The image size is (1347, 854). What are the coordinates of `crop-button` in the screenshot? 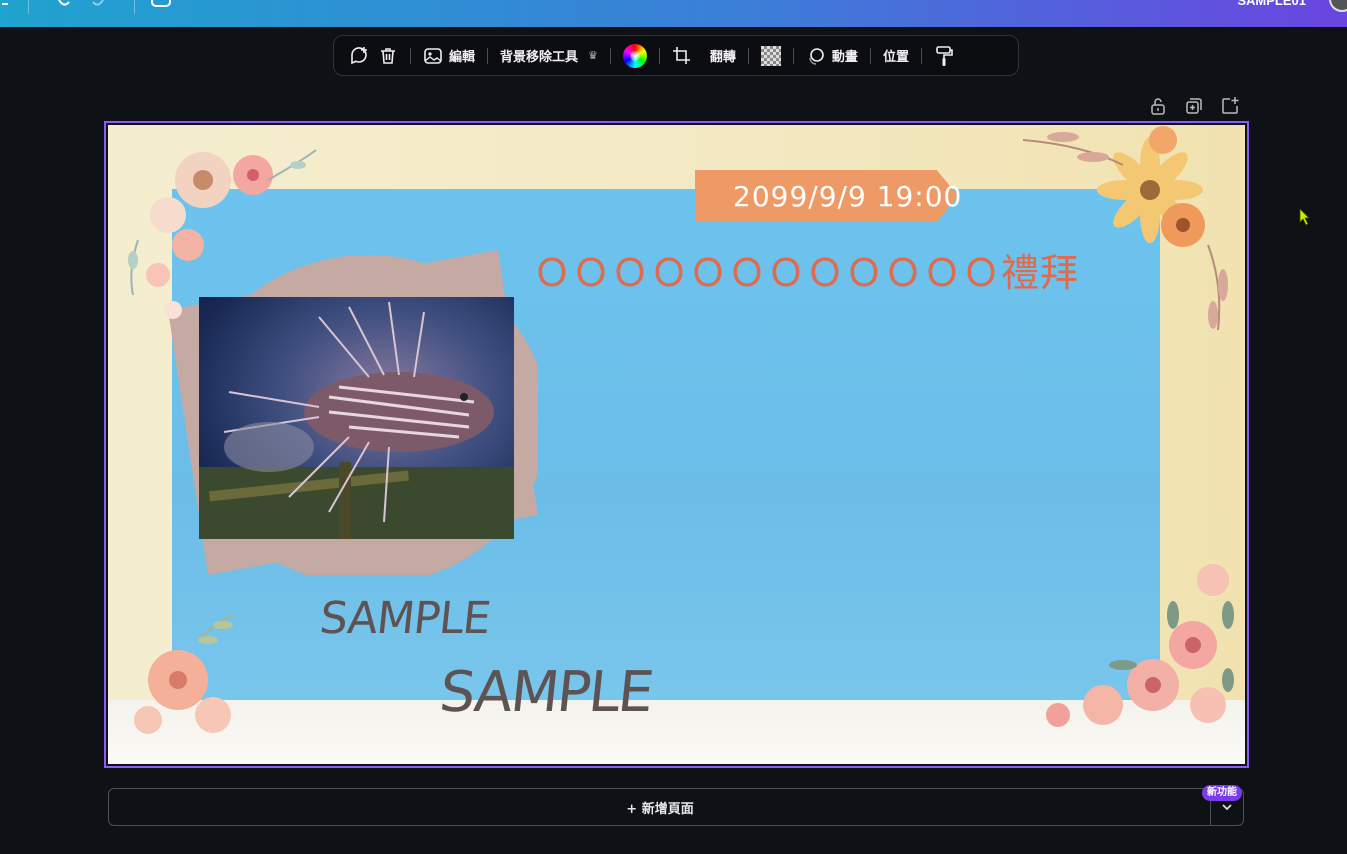 It's located at (682, 56).